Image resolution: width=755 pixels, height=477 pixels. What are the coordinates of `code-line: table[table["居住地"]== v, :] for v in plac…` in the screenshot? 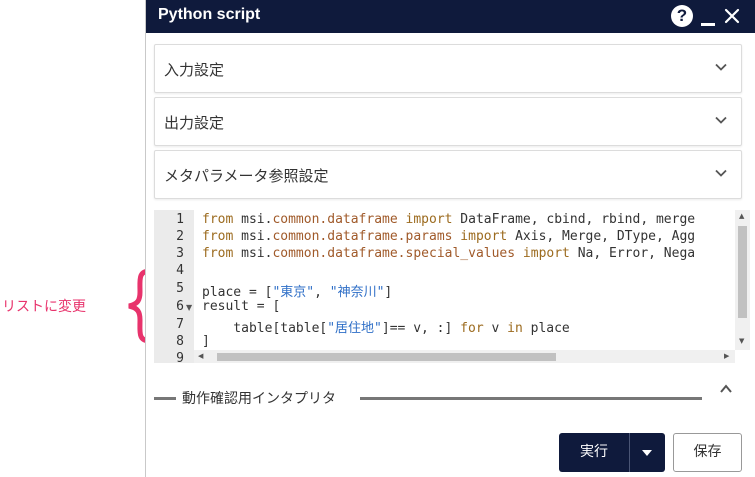 It's located at (386, 328).